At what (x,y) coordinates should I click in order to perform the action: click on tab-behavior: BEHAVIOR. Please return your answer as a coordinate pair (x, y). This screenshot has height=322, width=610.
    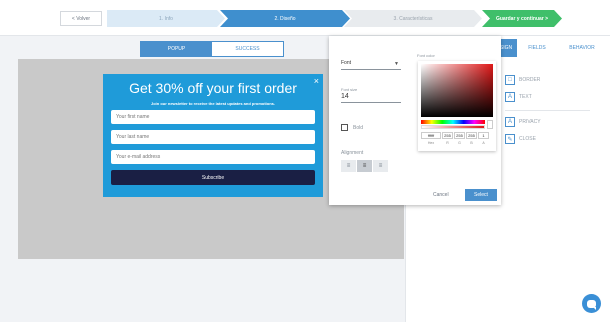
    Looking at the image, I should click on (582, 48).